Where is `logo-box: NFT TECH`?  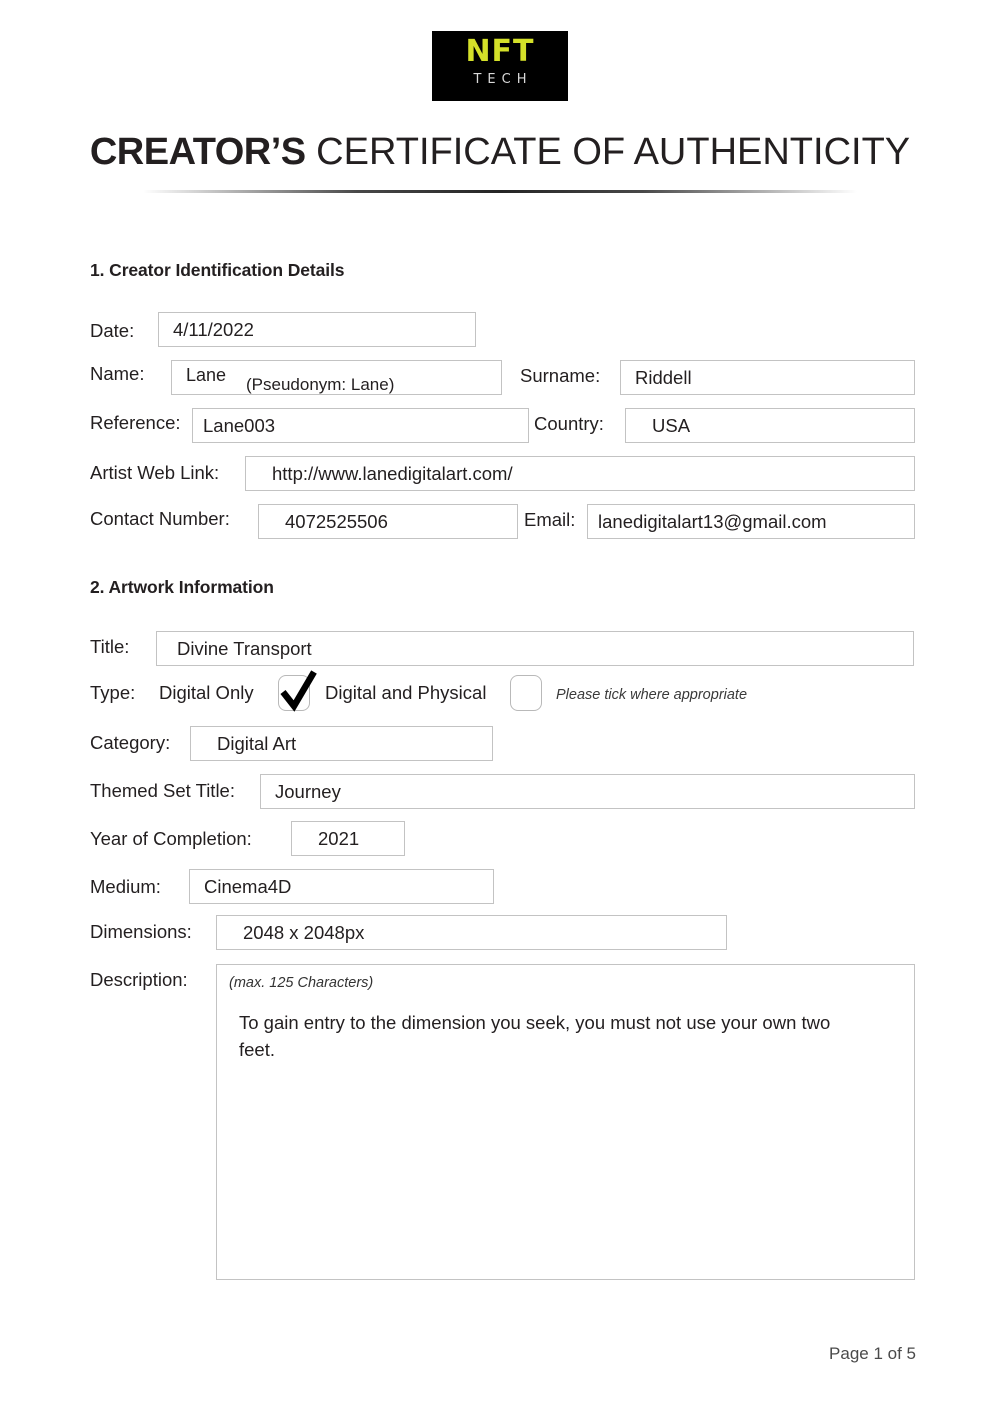
logo-box: NFT TECH is located at coordinates (500, 66).